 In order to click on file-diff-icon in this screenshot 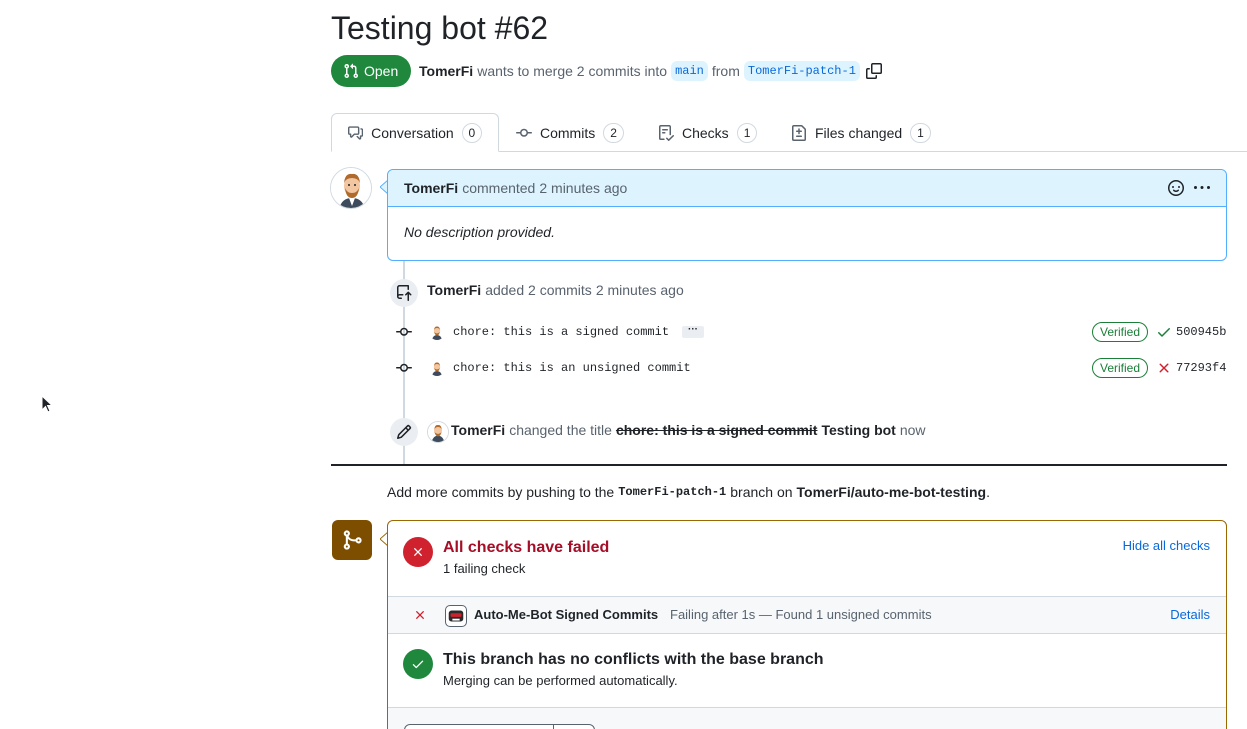, I will do `click(799, 132)`.